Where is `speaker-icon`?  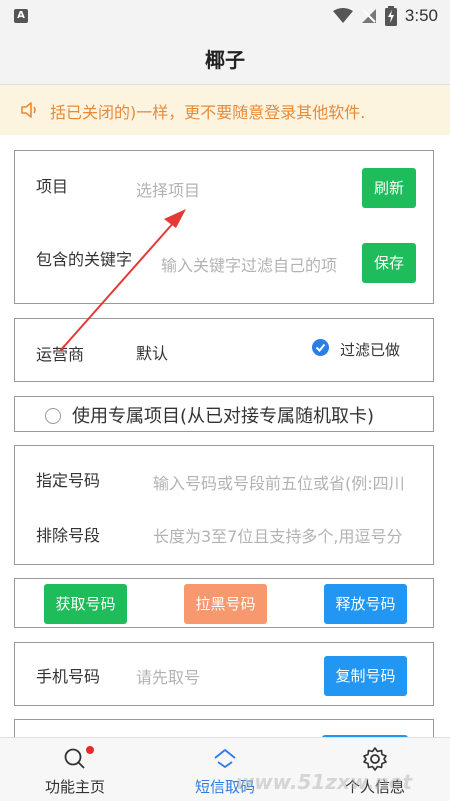 speaker-icon is located at coordinates (28, 110).